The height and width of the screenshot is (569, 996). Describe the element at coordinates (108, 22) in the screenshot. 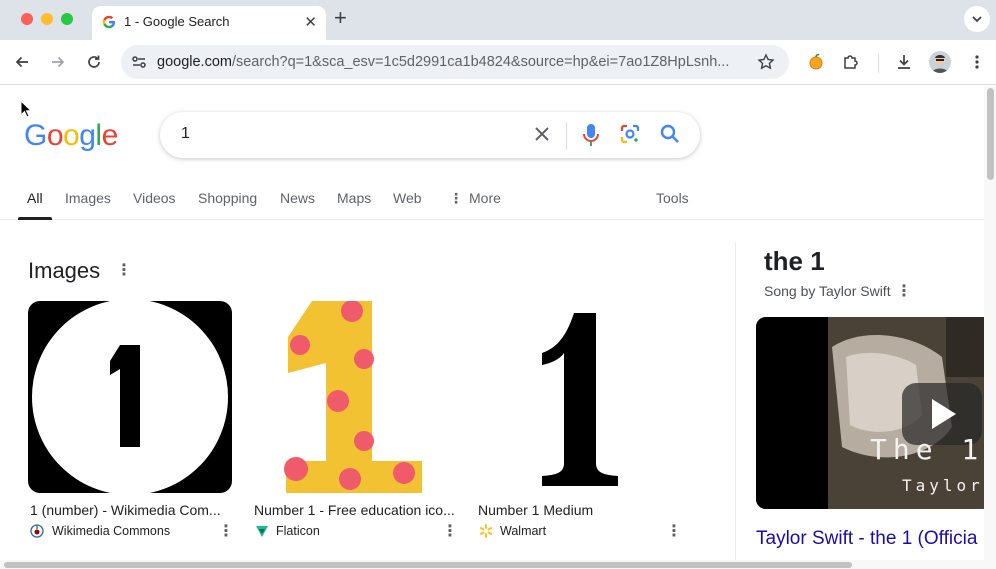

I see `google-favicon-icon` at that location.